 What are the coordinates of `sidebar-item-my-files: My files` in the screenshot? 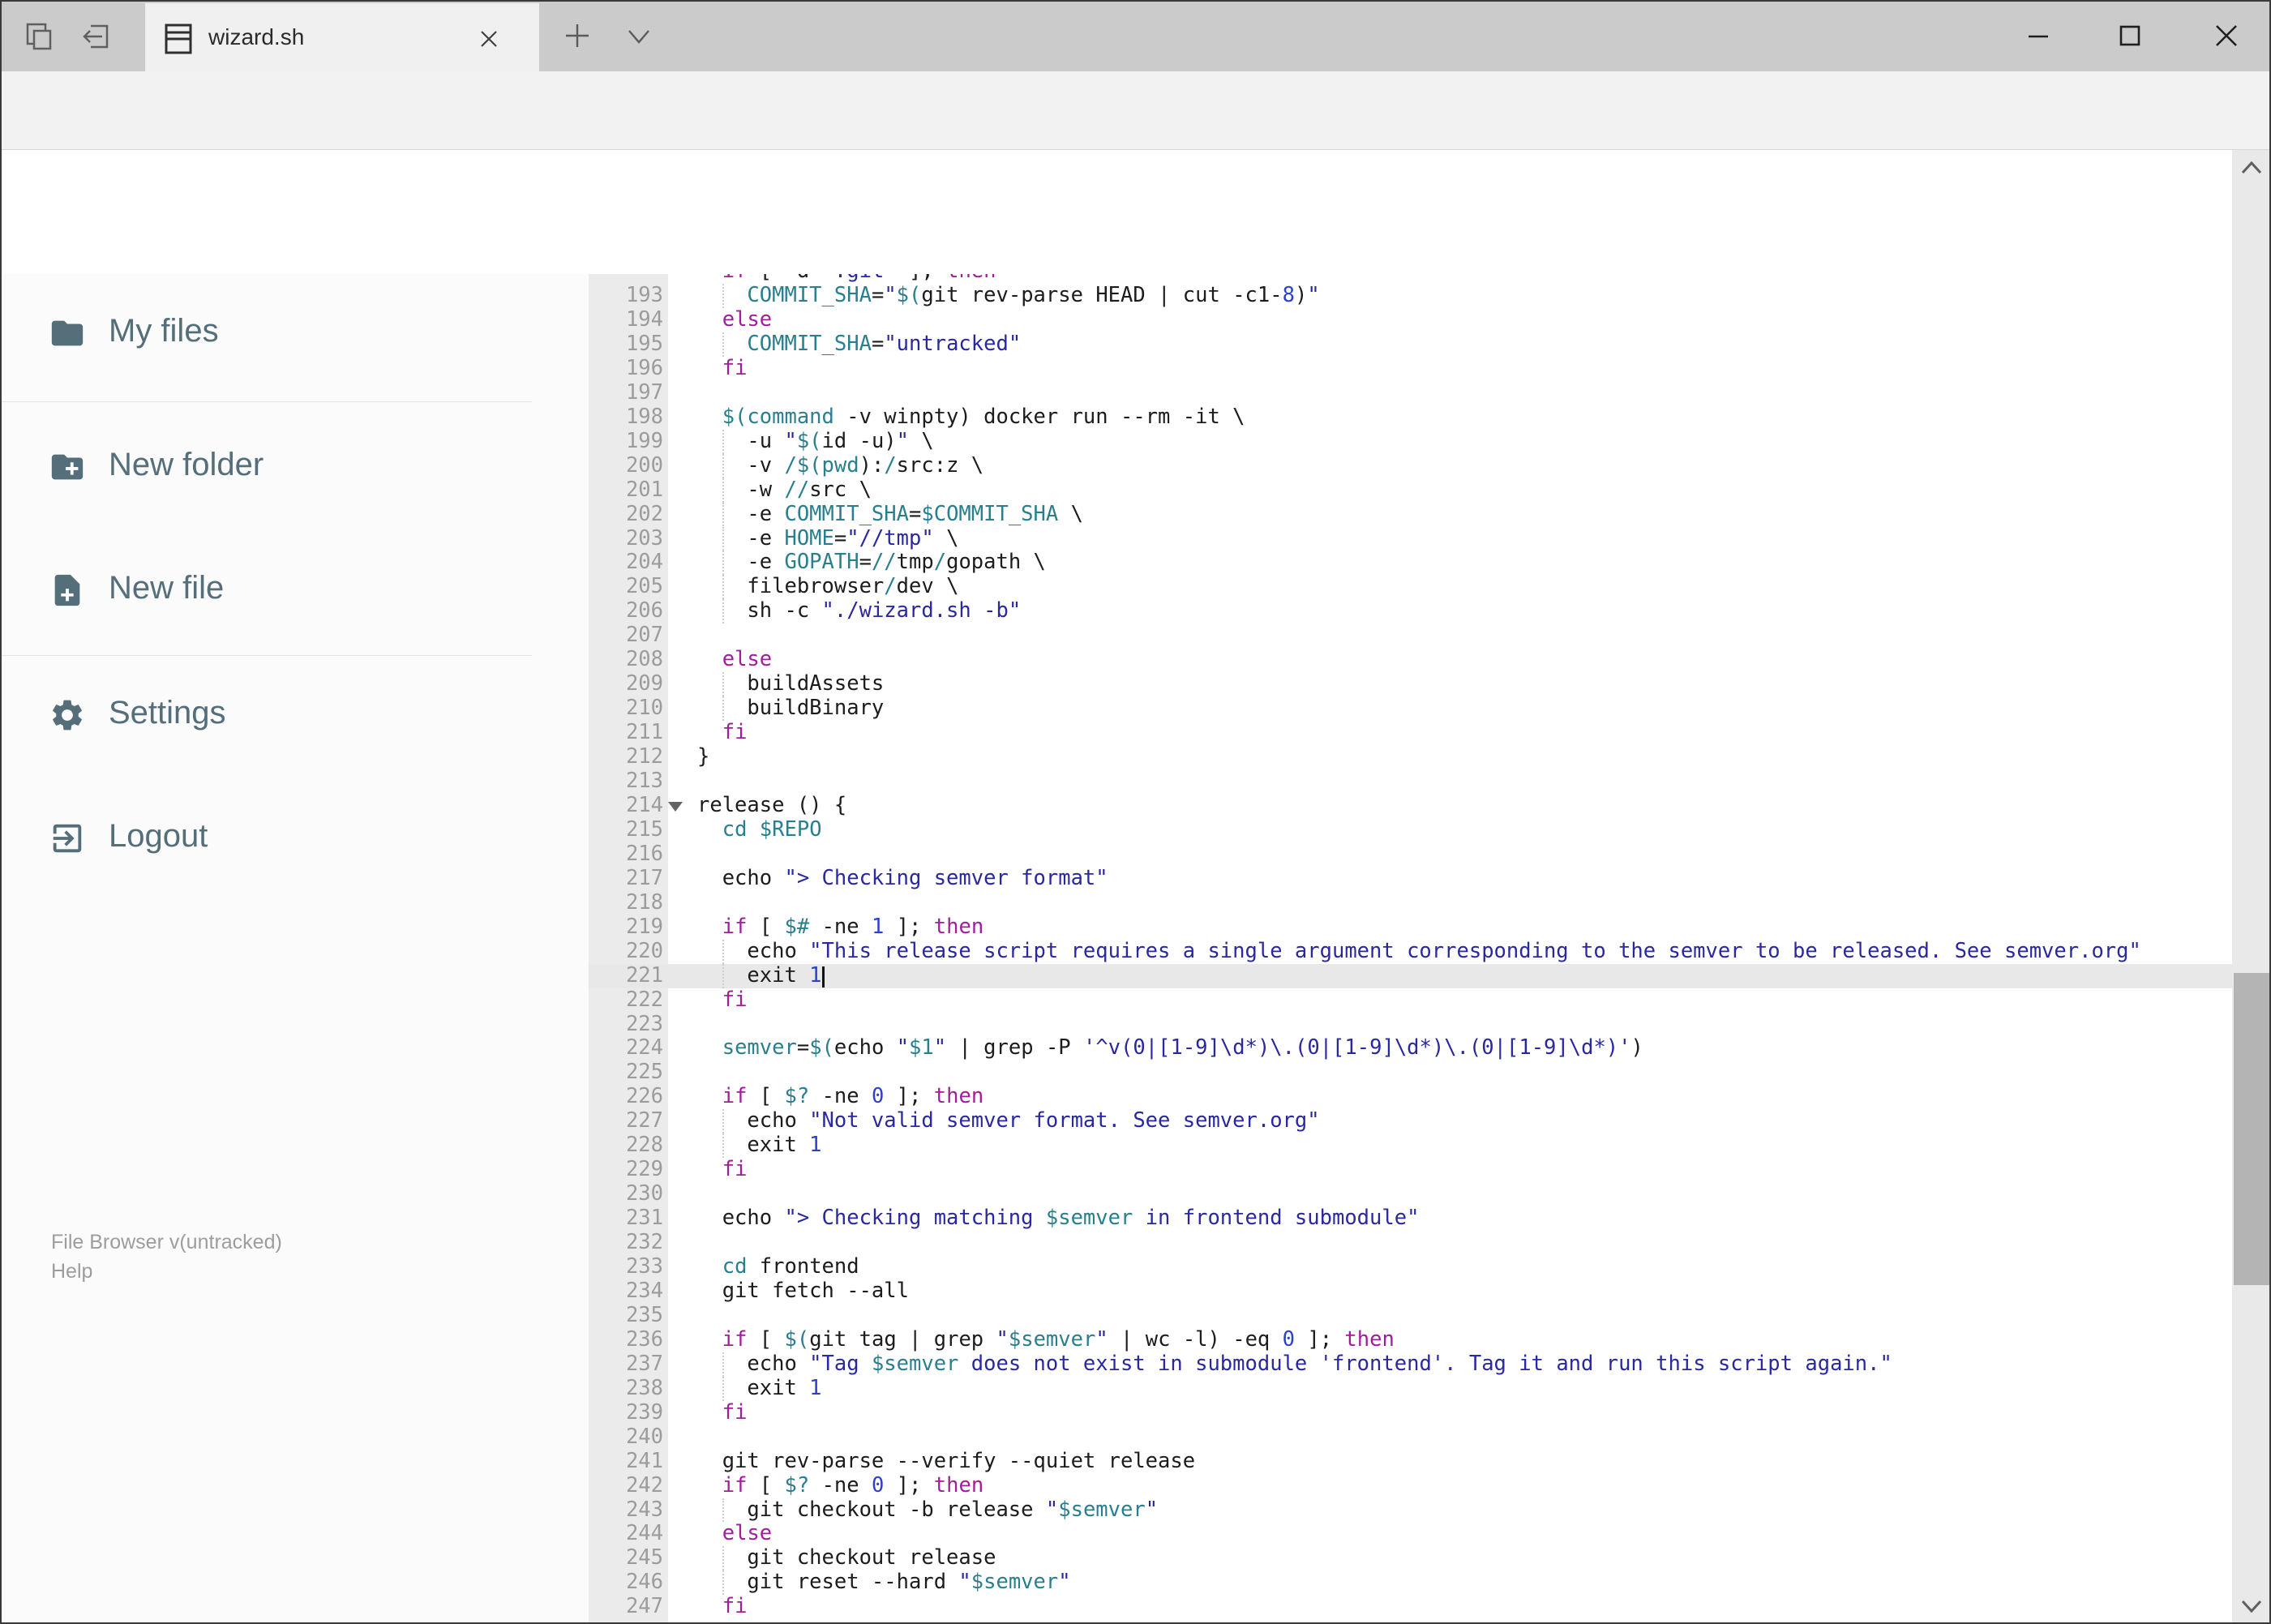 It's located at (284, 332).